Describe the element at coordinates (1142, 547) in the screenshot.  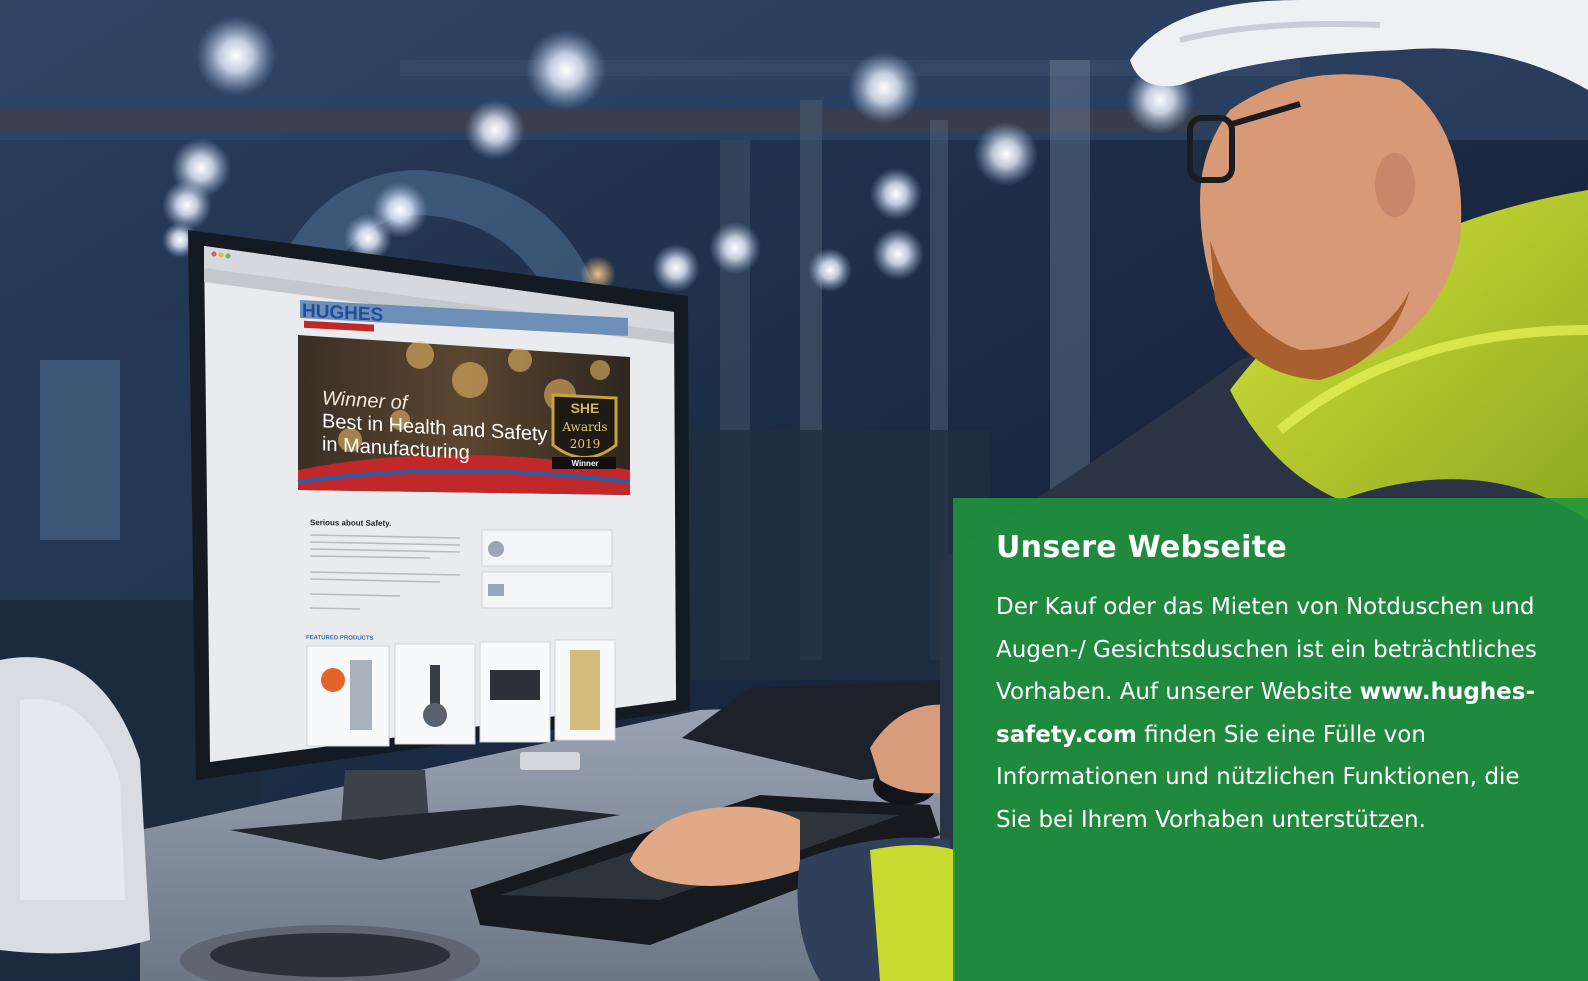
I see `panel-title: Unsere Webseite` at that location.